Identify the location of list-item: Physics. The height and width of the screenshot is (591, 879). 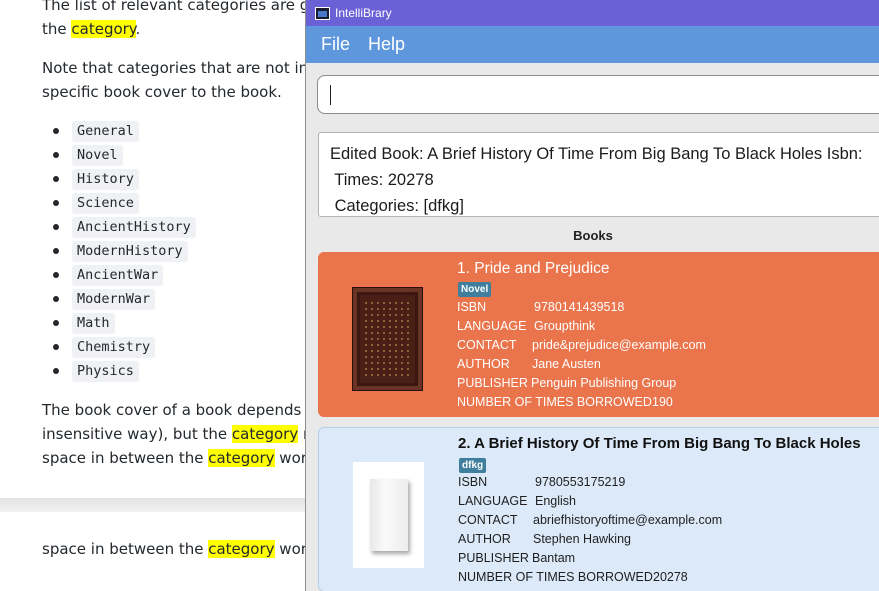
(124, 371).